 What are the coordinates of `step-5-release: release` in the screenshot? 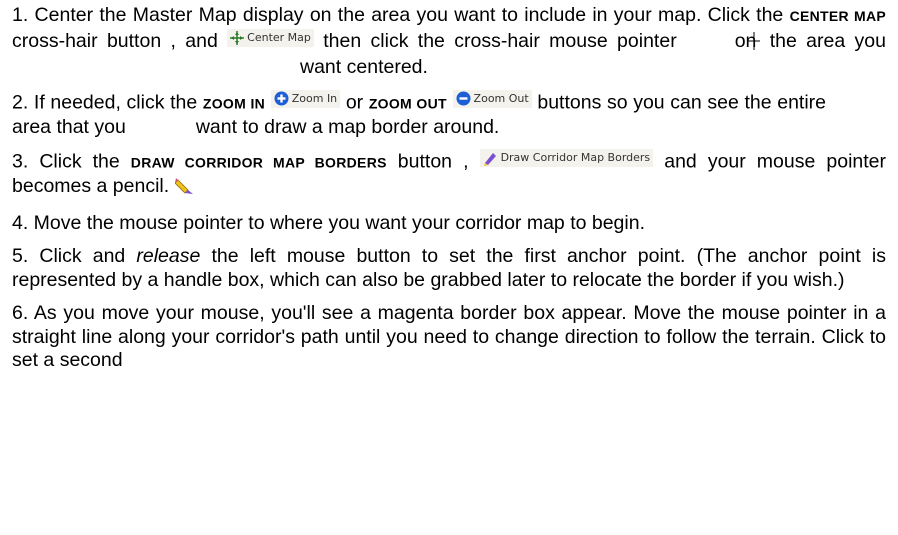 It's located at (168, 256).